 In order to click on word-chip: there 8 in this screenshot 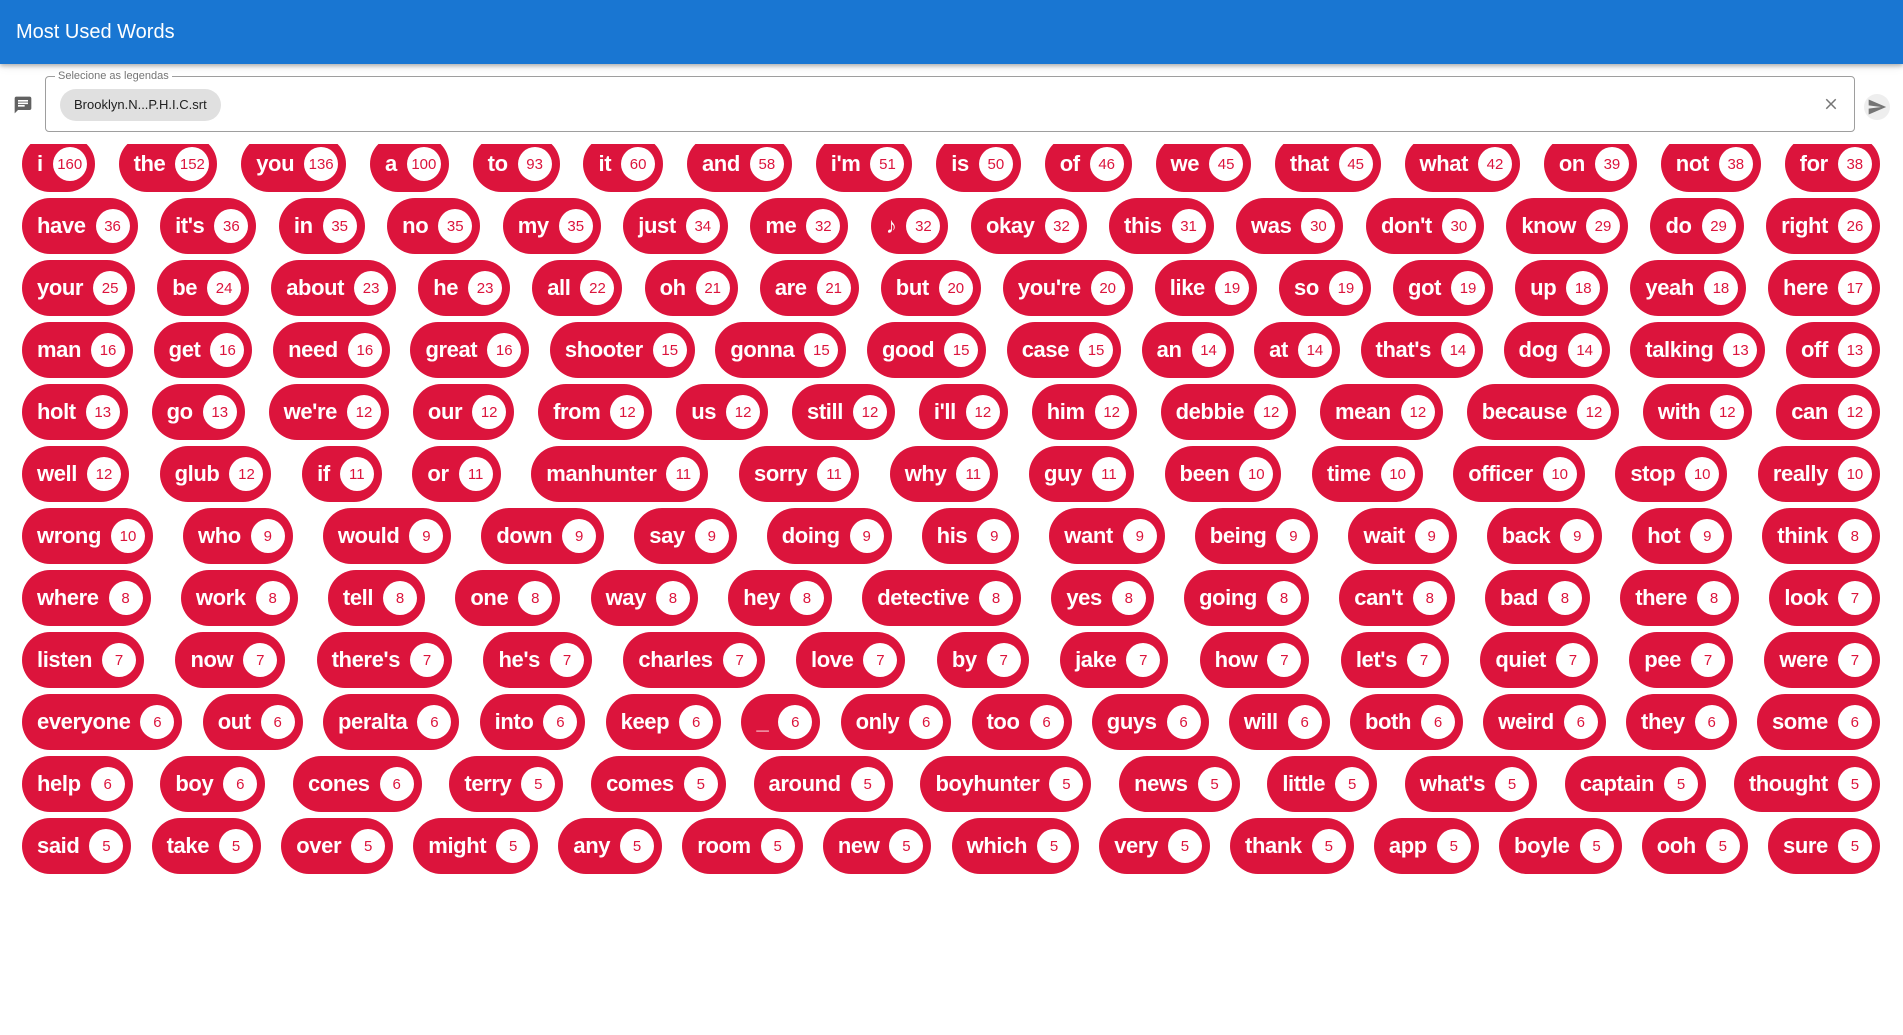, I will do `click(1680, 598)`.